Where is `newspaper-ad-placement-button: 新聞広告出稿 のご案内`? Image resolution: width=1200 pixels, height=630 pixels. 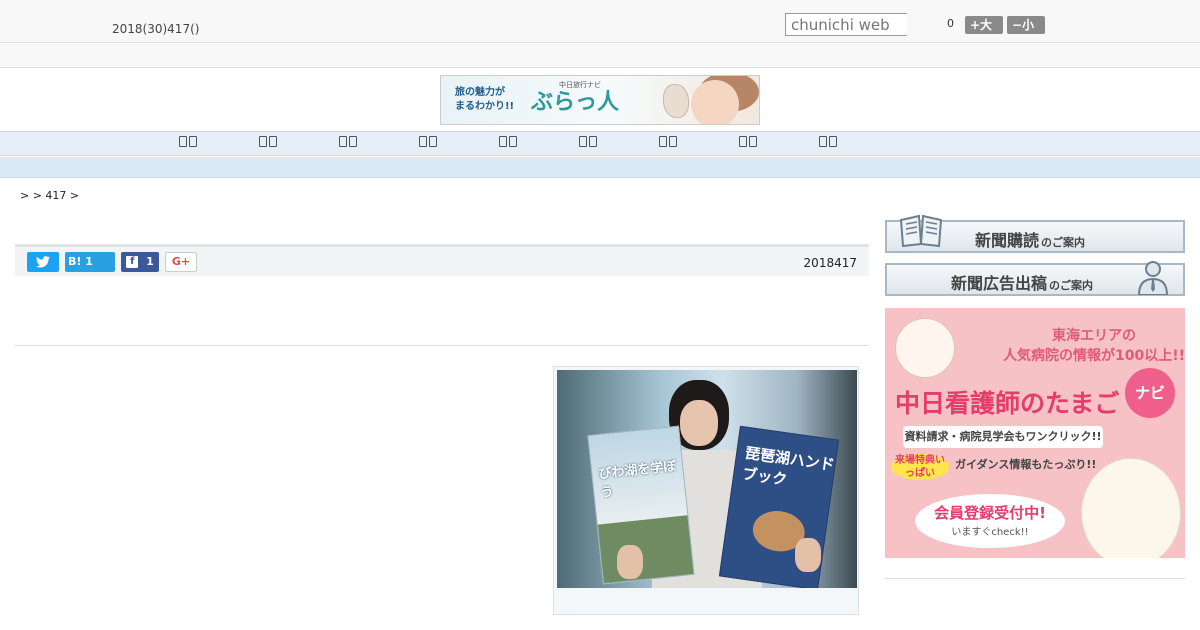
newspaper-ad-placement-button: 新聞広告出稿 のご案内 is located at coordinates (1035, 278).